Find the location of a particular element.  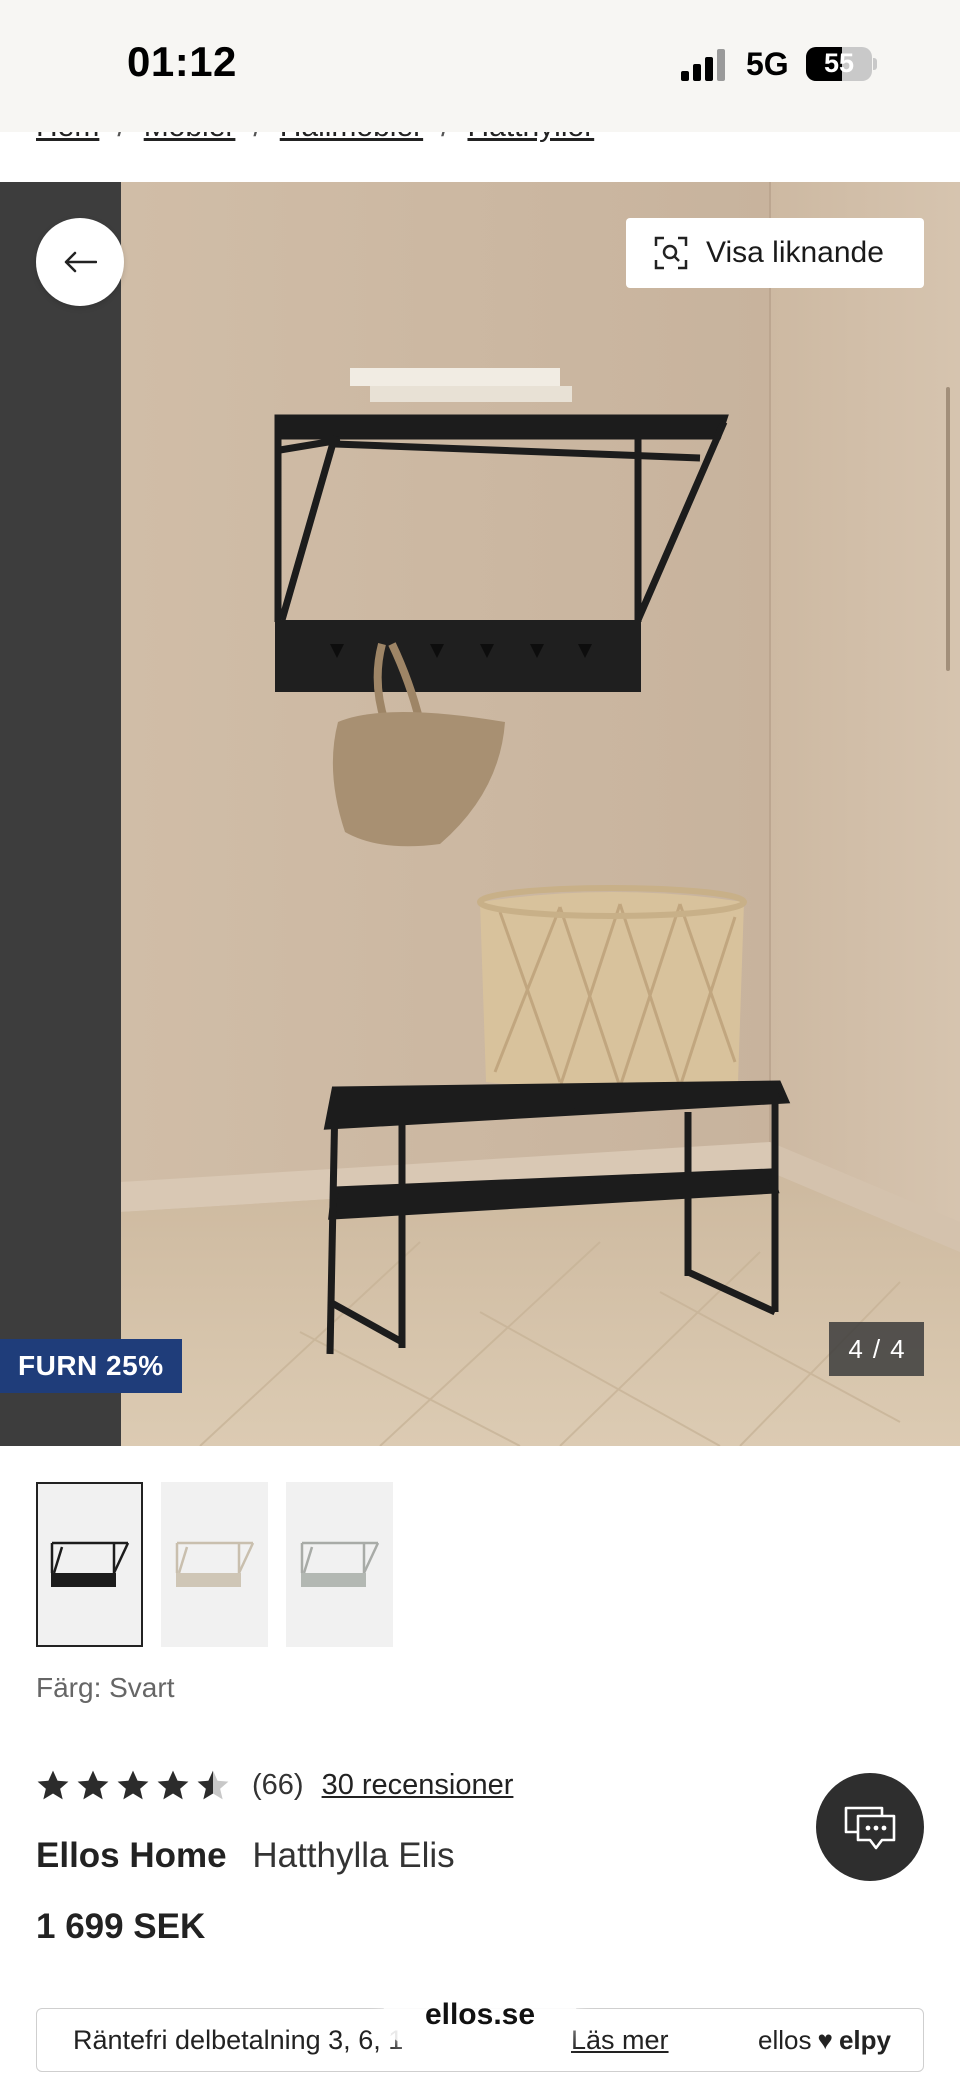

rating-row: (66) 30 recensioner is located at coordinates (274, 1785).